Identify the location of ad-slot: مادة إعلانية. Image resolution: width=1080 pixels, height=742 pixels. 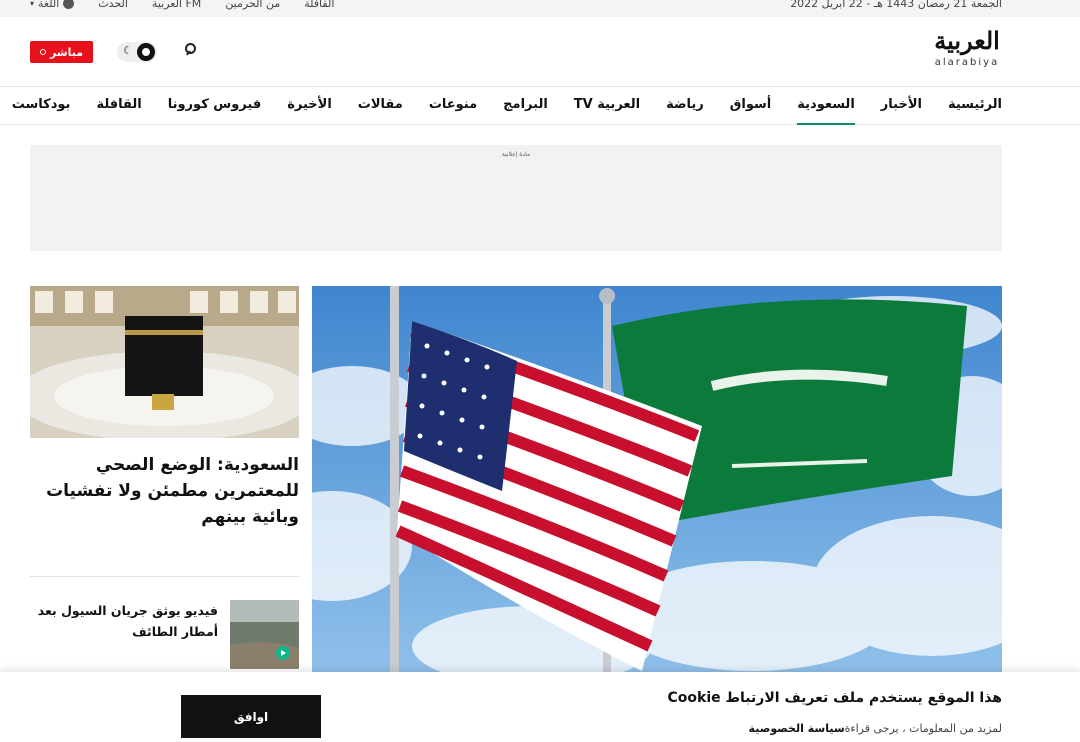
(516, 198).